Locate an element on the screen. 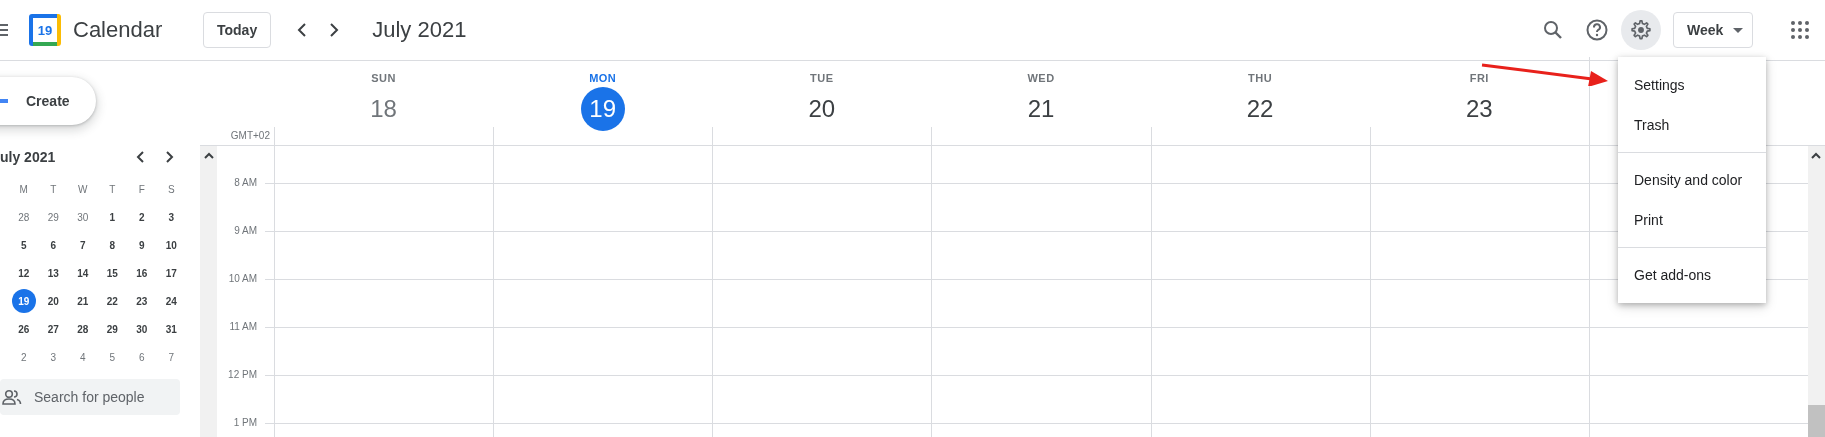 The width and height of the screenshot is (1825, 437). app-name: Calendar is located at coordinates (118, 30).